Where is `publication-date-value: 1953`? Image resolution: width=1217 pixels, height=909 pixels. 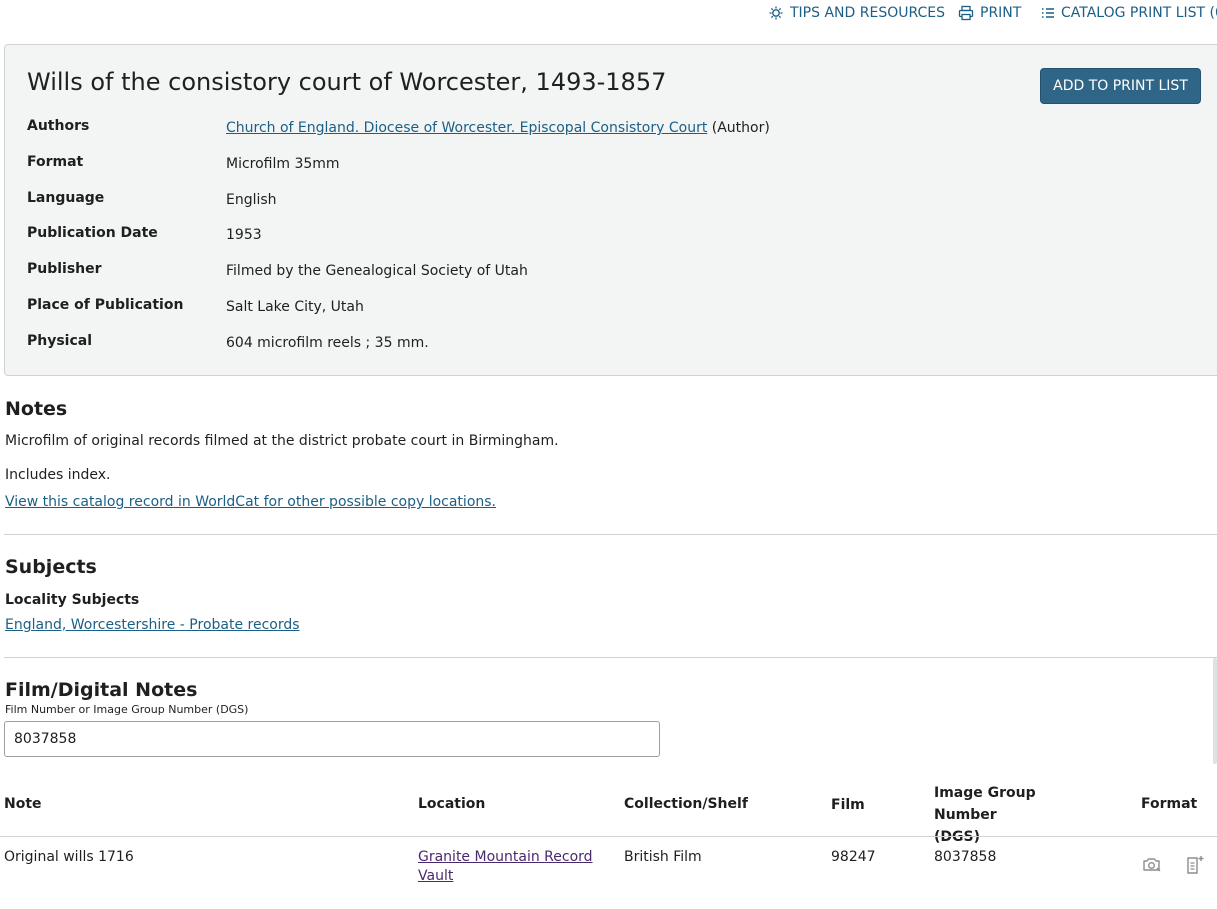 publication-date-value: 1953 is located at coordinates (244, 235).